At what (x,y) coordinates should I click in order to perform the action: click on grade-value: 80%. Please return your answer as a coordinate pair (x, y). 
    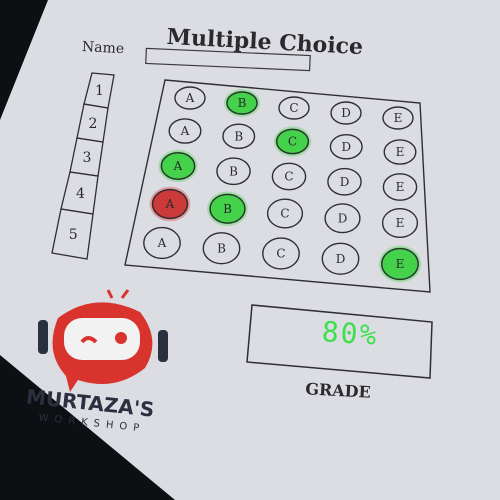
    Looking at the image, I should click on (350, 333).